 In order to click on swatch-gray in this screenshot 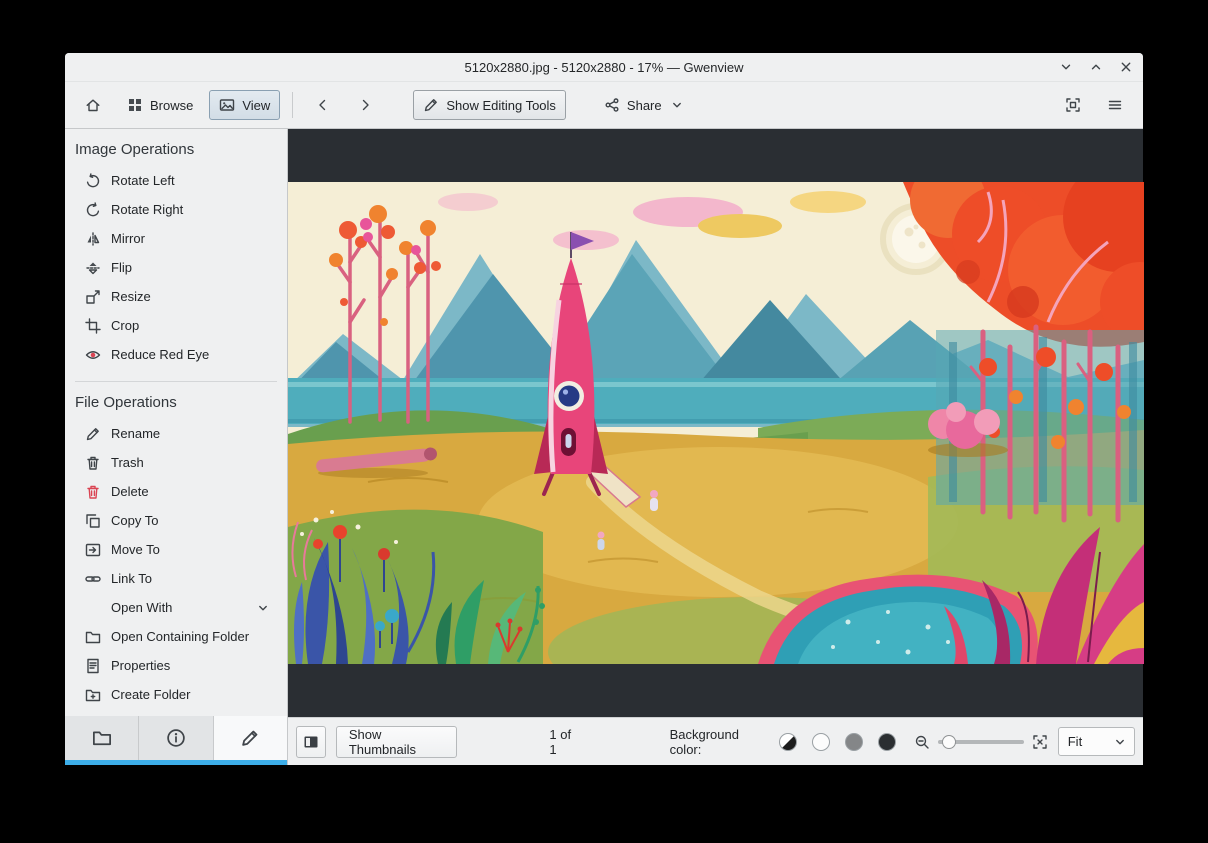, I will do `click(853, 741)`.